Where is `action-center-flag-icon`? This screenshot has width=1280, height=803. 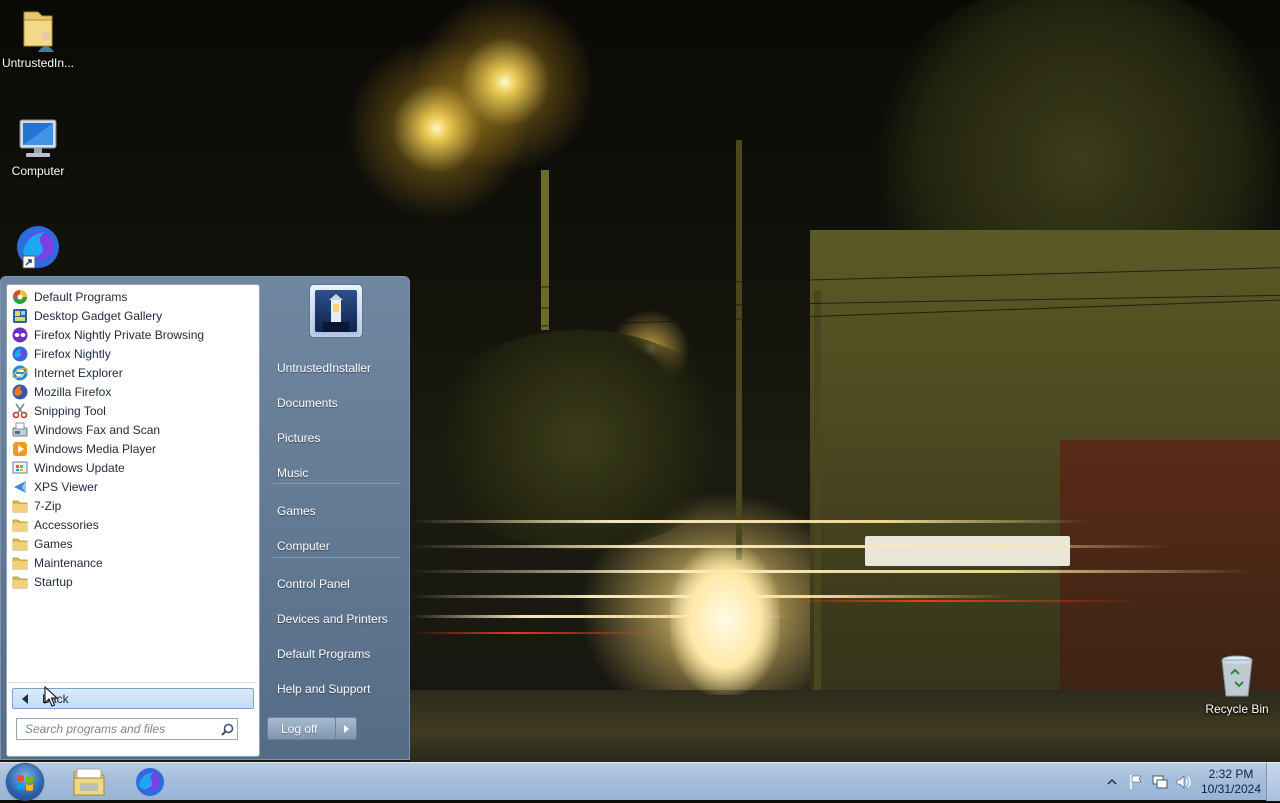 action-center-flag-icon is located at coordinates (1136, 782).